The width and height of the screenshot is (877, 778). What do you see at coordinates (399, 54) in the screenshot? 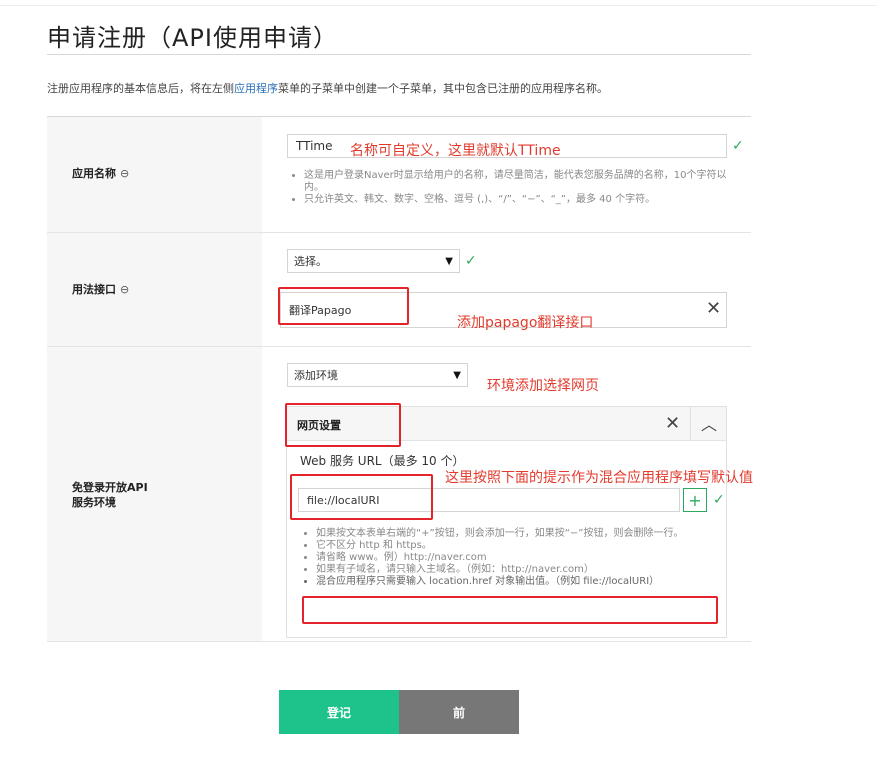
I see `title-divider` at bounding box center [399, 54].